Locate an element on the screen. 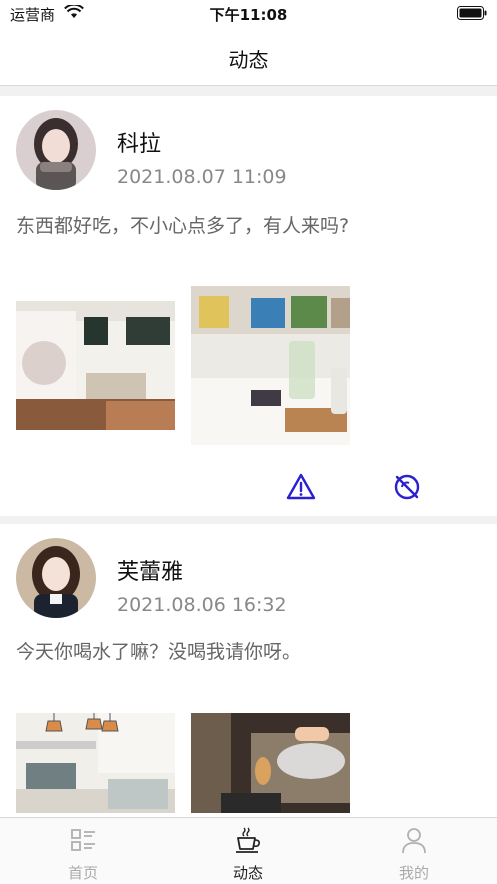 Image resolution: width=497 pixels, height=884 pixels. user-icon is located at coordinates (414, 841).